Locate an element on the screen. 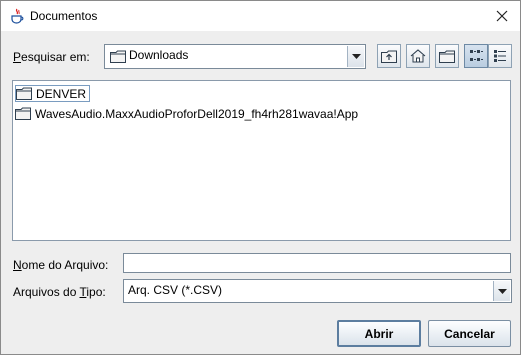  up-one-level-button is located at coordinates (389, 56).